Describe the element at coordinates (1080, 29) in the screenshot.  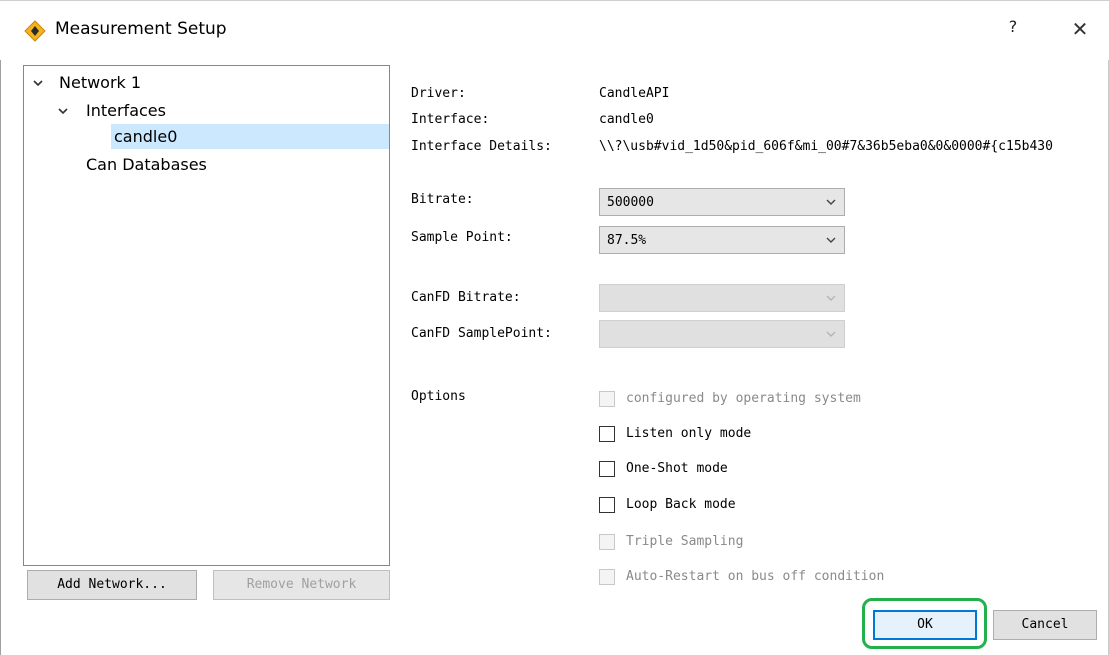
I see `close-icon: ✕` at that location.